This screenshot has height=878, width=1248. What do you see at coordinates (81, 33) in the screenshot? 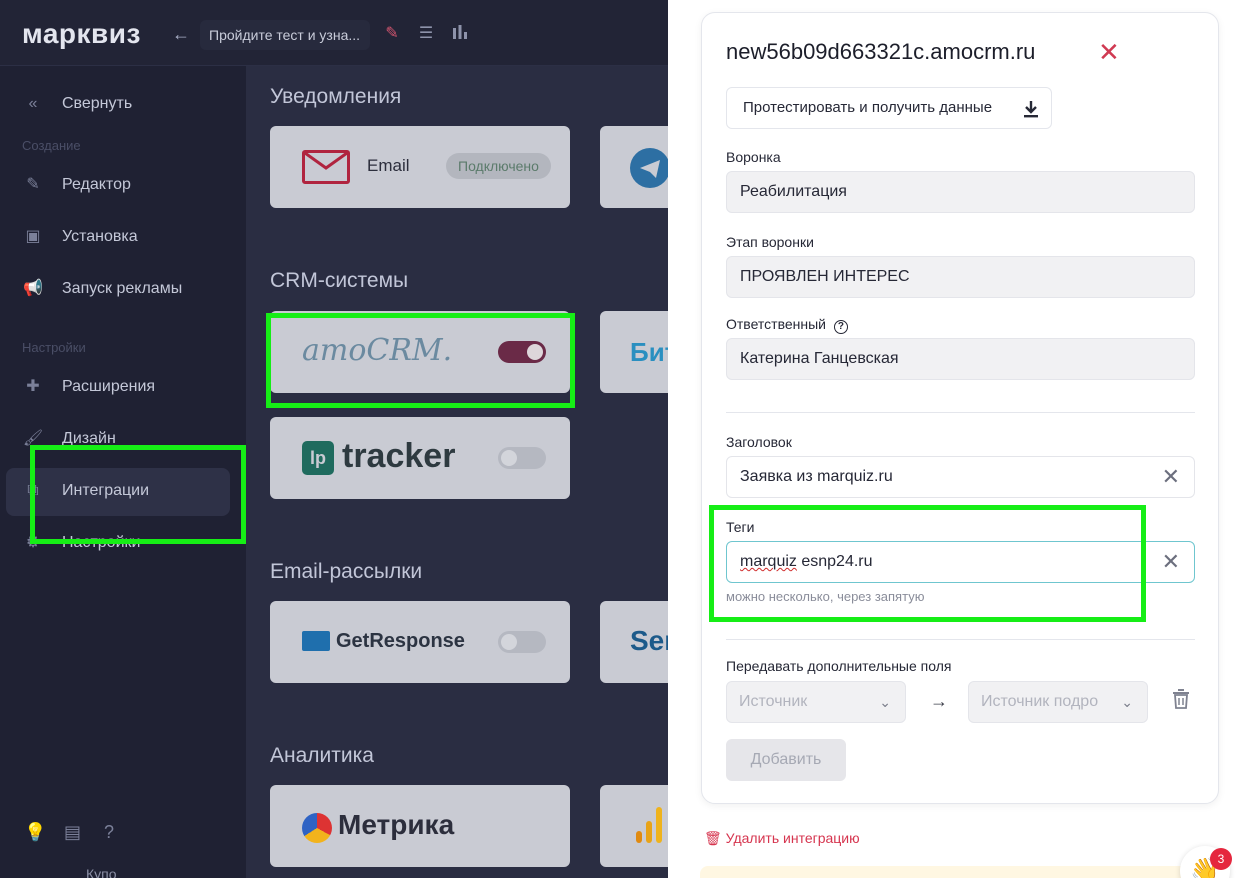
I see `logo: марквиз` at bounding box center [81, 33].